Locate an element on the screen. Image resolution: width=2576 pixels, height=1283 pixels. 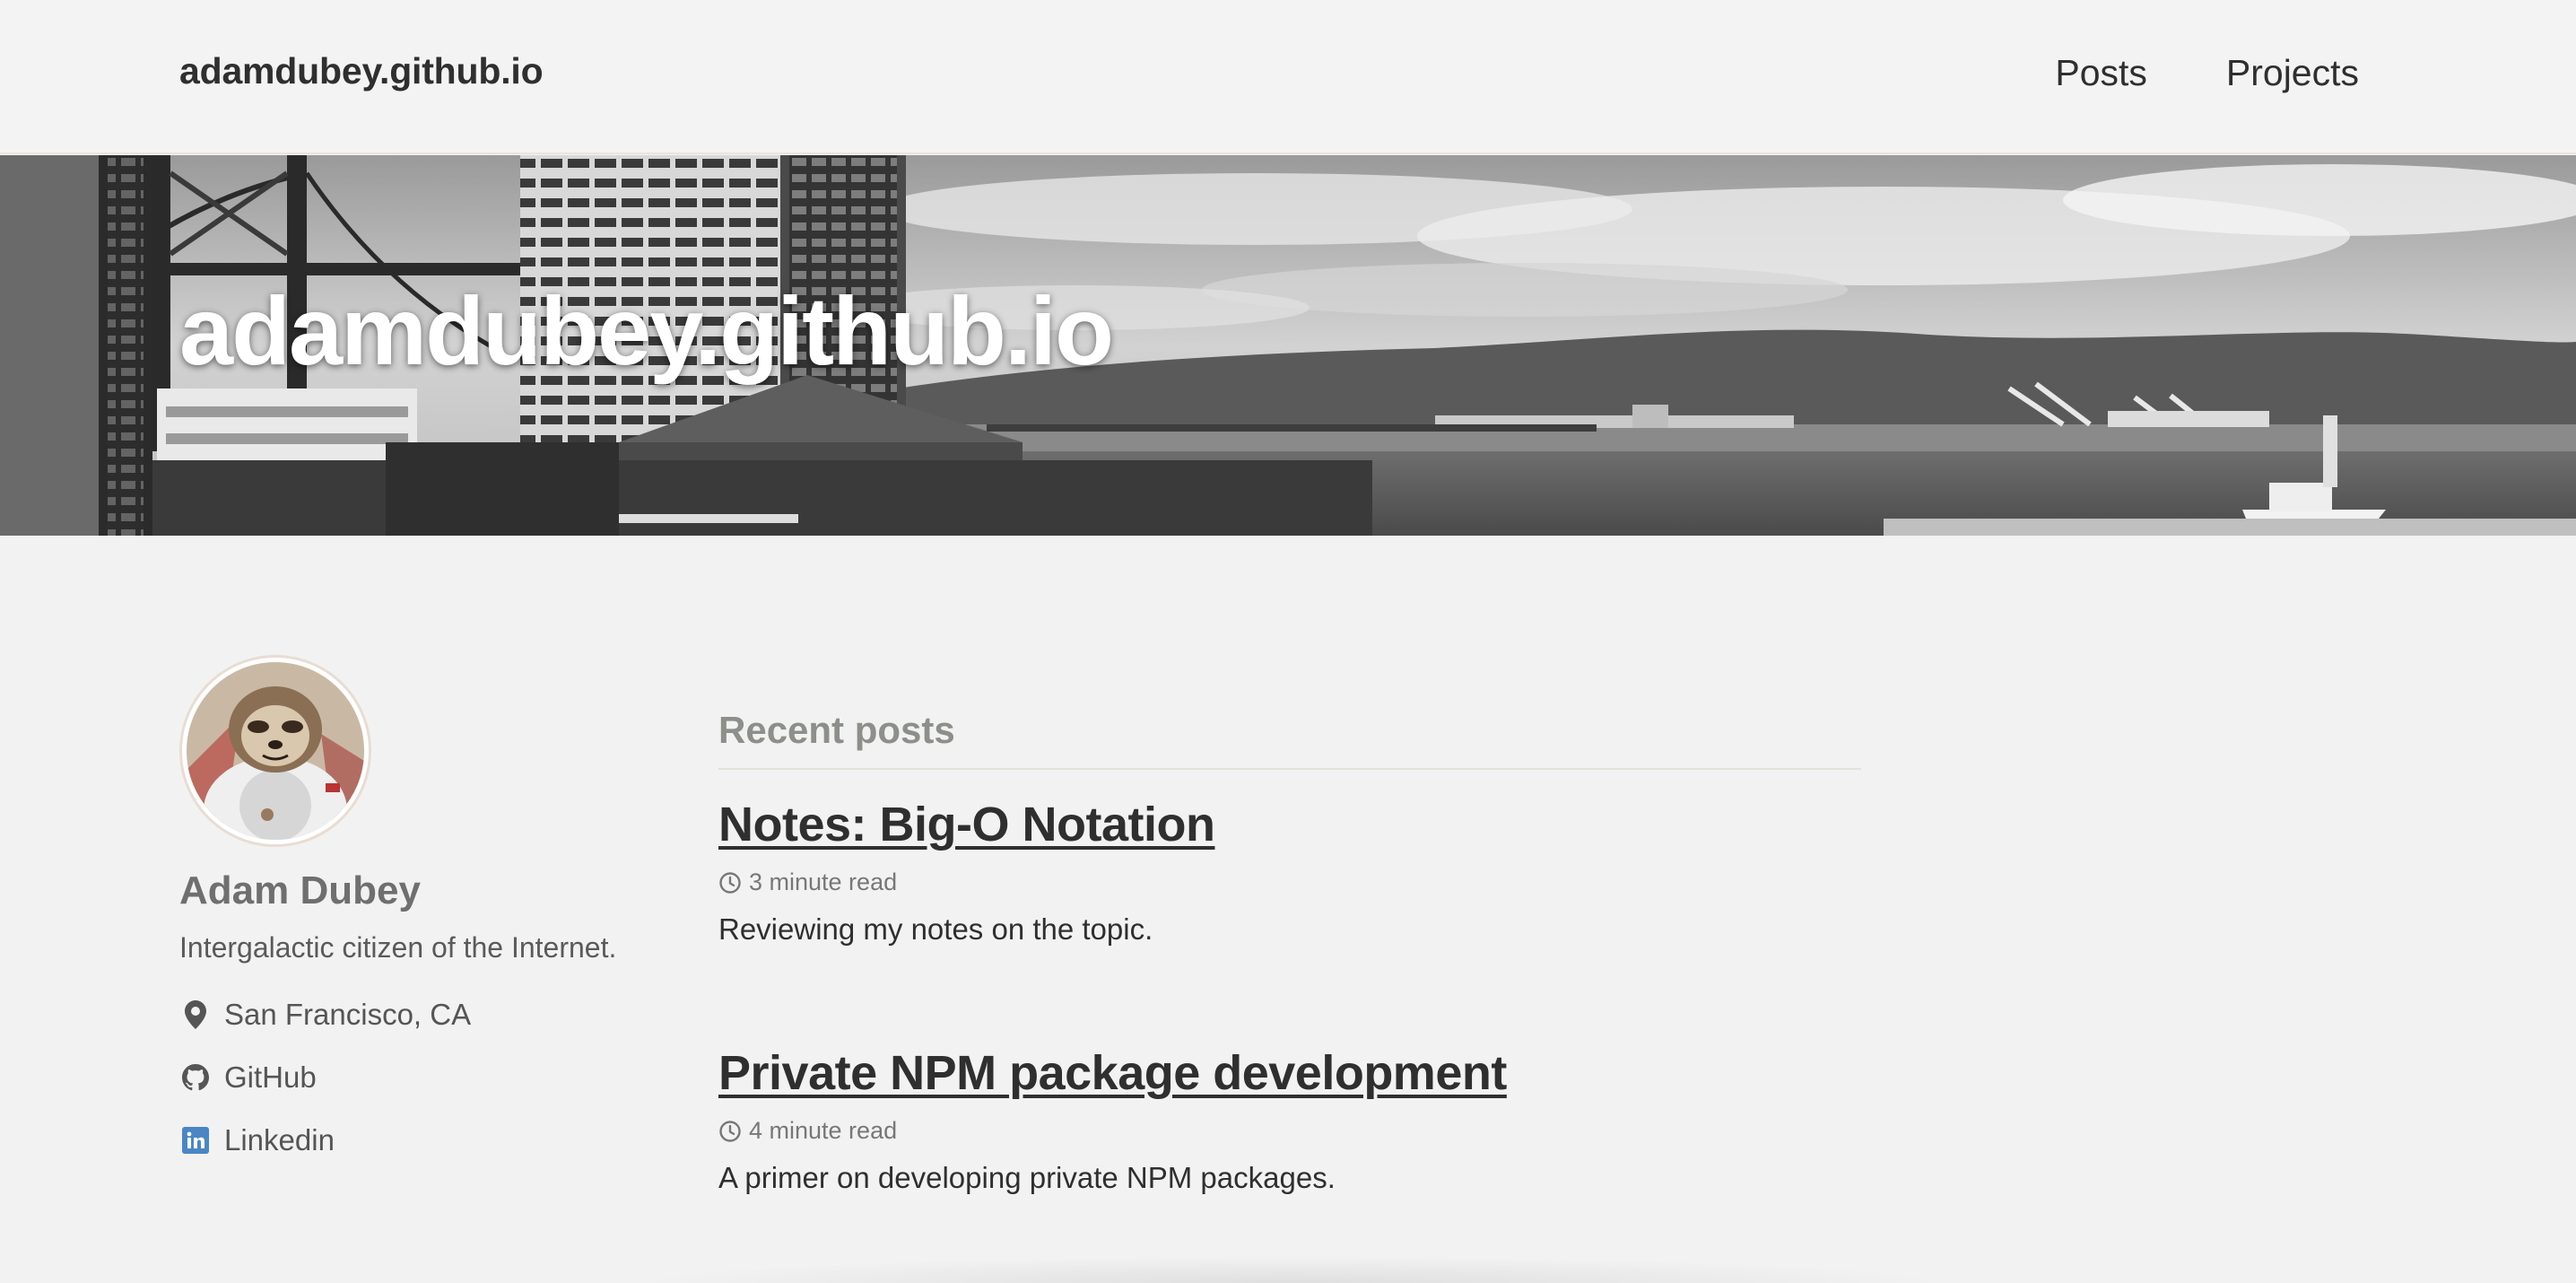
author-github-label: GitHub is located at coordinates (270, 1077).